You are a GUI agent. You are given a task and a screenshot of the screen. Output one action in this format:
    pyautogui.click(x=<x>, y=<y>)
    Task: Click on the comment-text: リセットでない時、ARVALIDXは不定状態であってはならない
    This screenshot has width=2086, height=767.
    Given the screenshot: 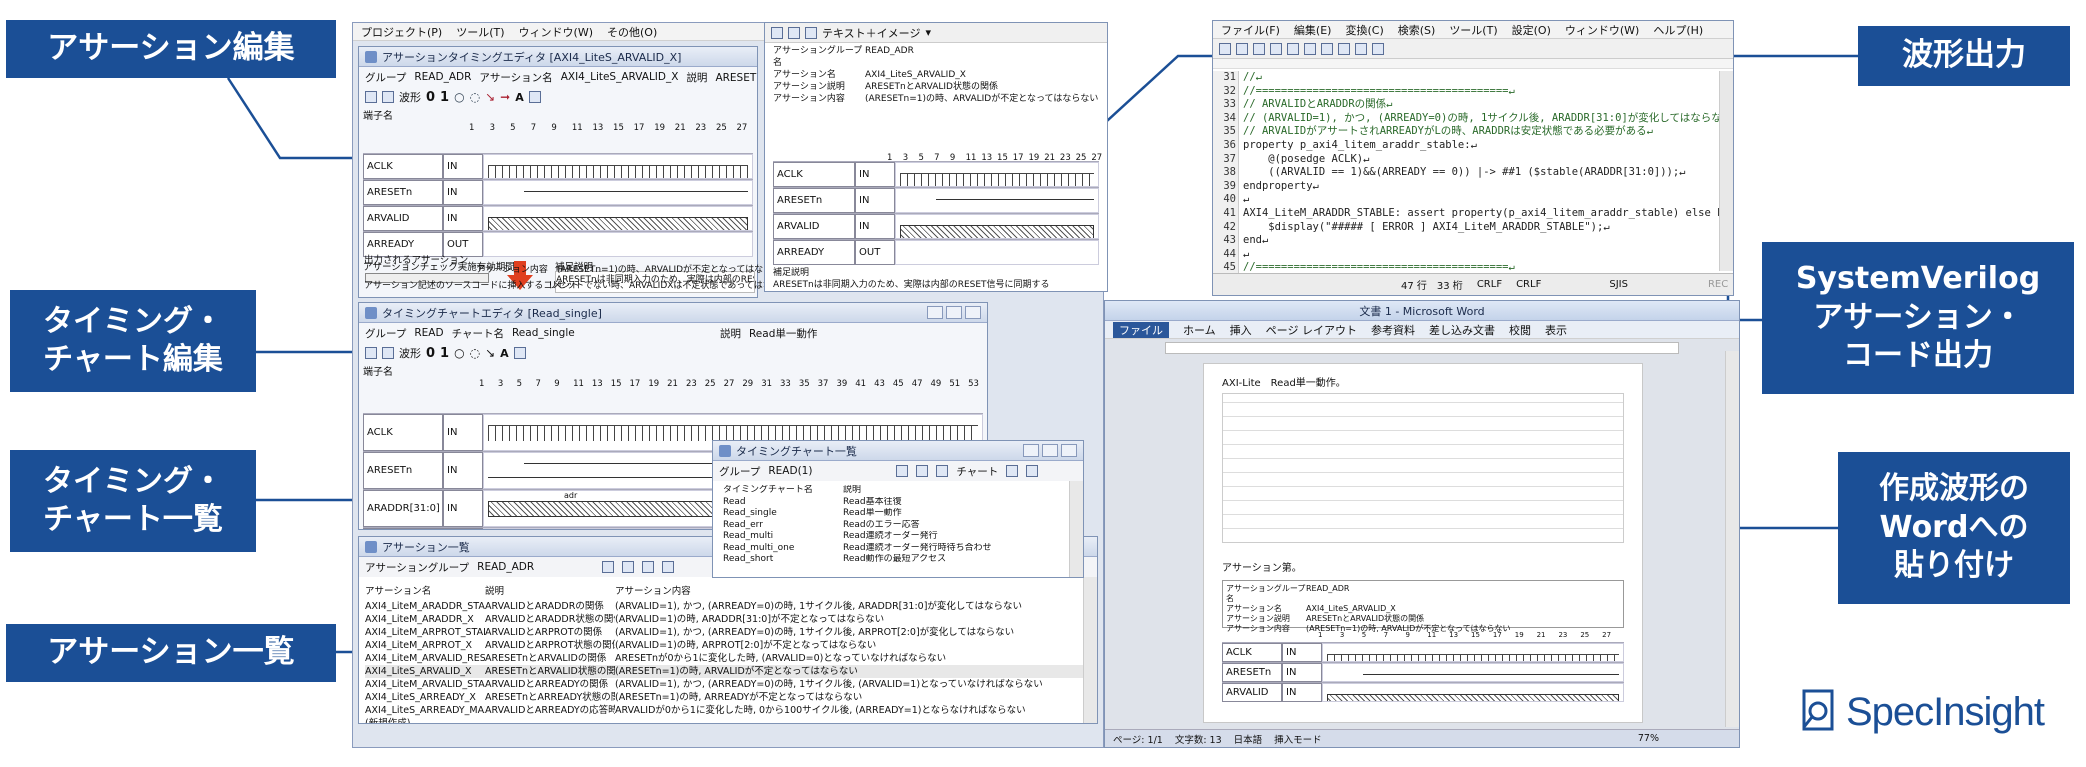 What is the action you would take?
    pyautogui.click(x=673, y=284)
    